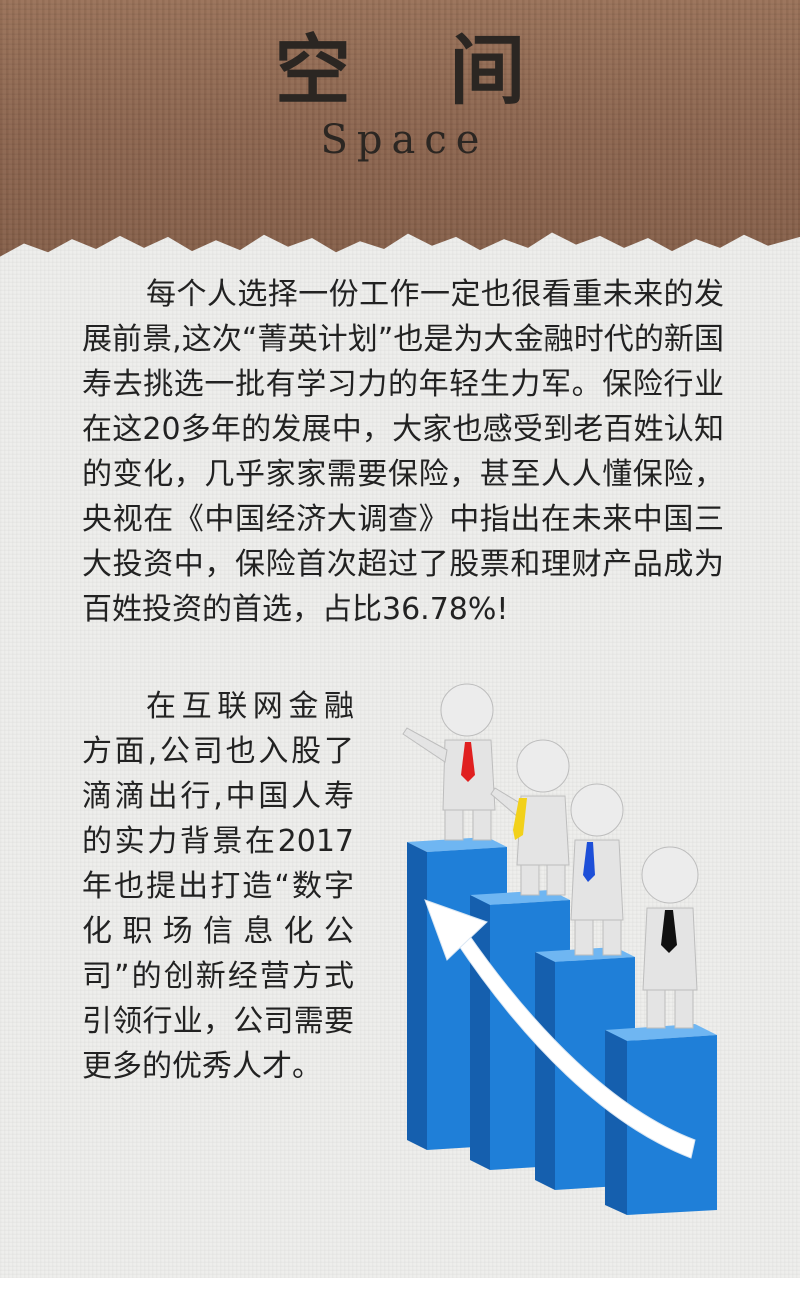 The image size is (800, 1311). Describe the element at coordinates (449, 762) in the screenshot. I see `figure-red-tie` at that location.